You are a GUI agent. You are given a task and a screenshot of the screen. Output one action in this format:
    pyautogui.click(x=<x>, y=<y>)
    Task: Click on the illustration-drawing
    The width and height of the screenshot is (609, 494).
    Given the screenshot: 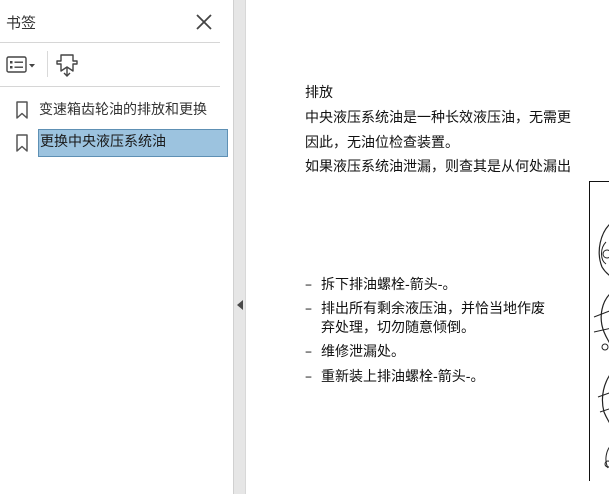 What is the action you would take?
    pyautogui.click(x=601, y=346)
    